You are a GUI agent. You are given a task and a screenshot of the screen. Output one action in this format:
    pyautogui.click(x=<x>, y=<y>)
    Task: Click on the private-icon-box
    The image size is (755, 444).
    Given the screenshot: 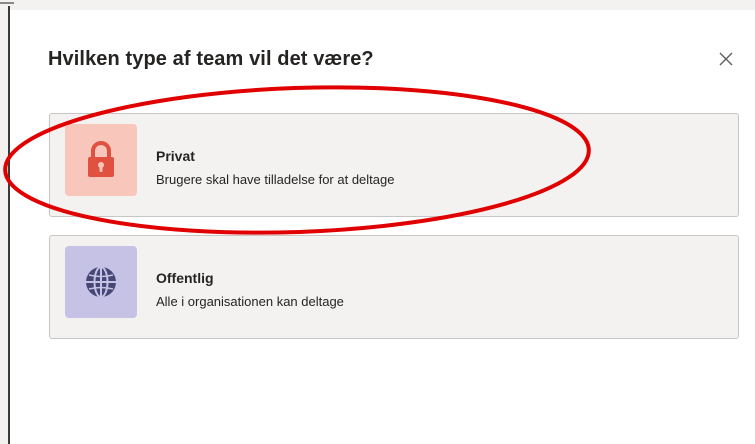 What is the action you would take?
    pyautogui.click(x=101, y=160)
    